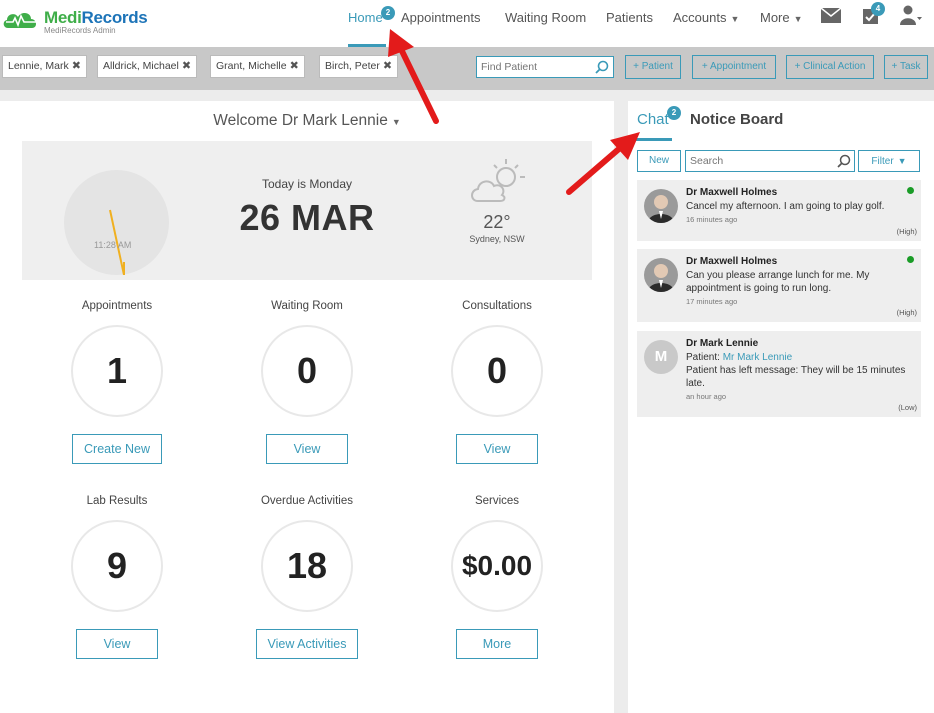 The height and width of the screenshot is (713, 934). I want to click on patient-tab: Alldrick, Michael ✖, so click(147, 66).